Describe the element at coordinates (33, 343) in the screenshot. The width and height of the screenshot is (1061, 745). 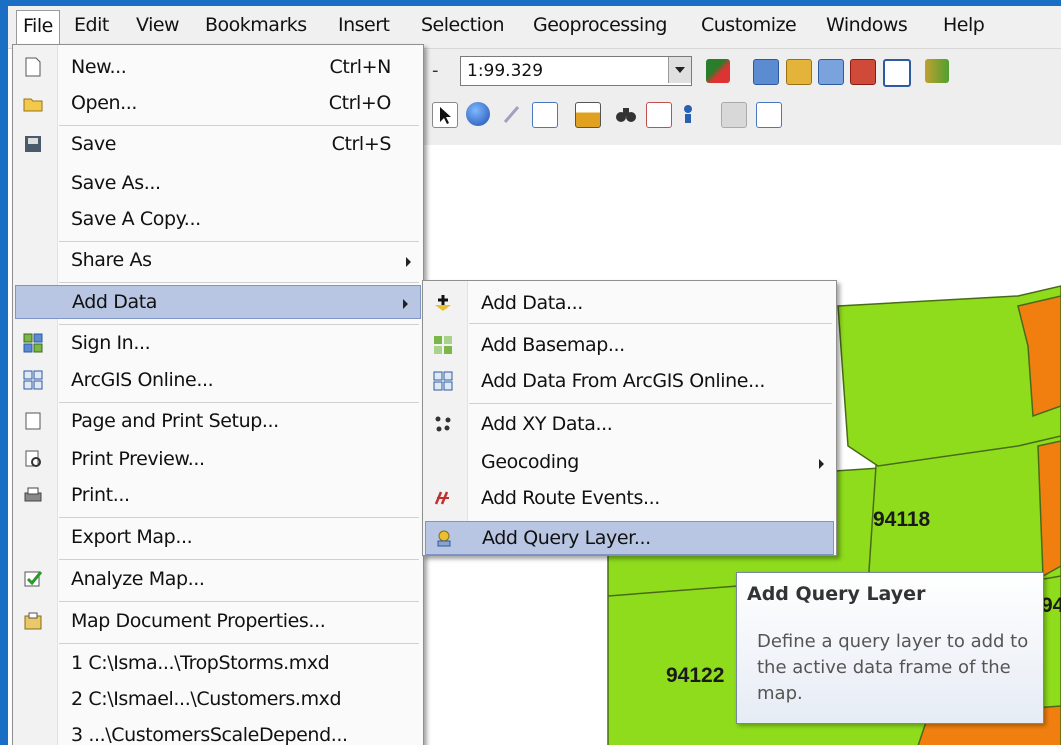
I see `sign-in-grid-icon` at that location.